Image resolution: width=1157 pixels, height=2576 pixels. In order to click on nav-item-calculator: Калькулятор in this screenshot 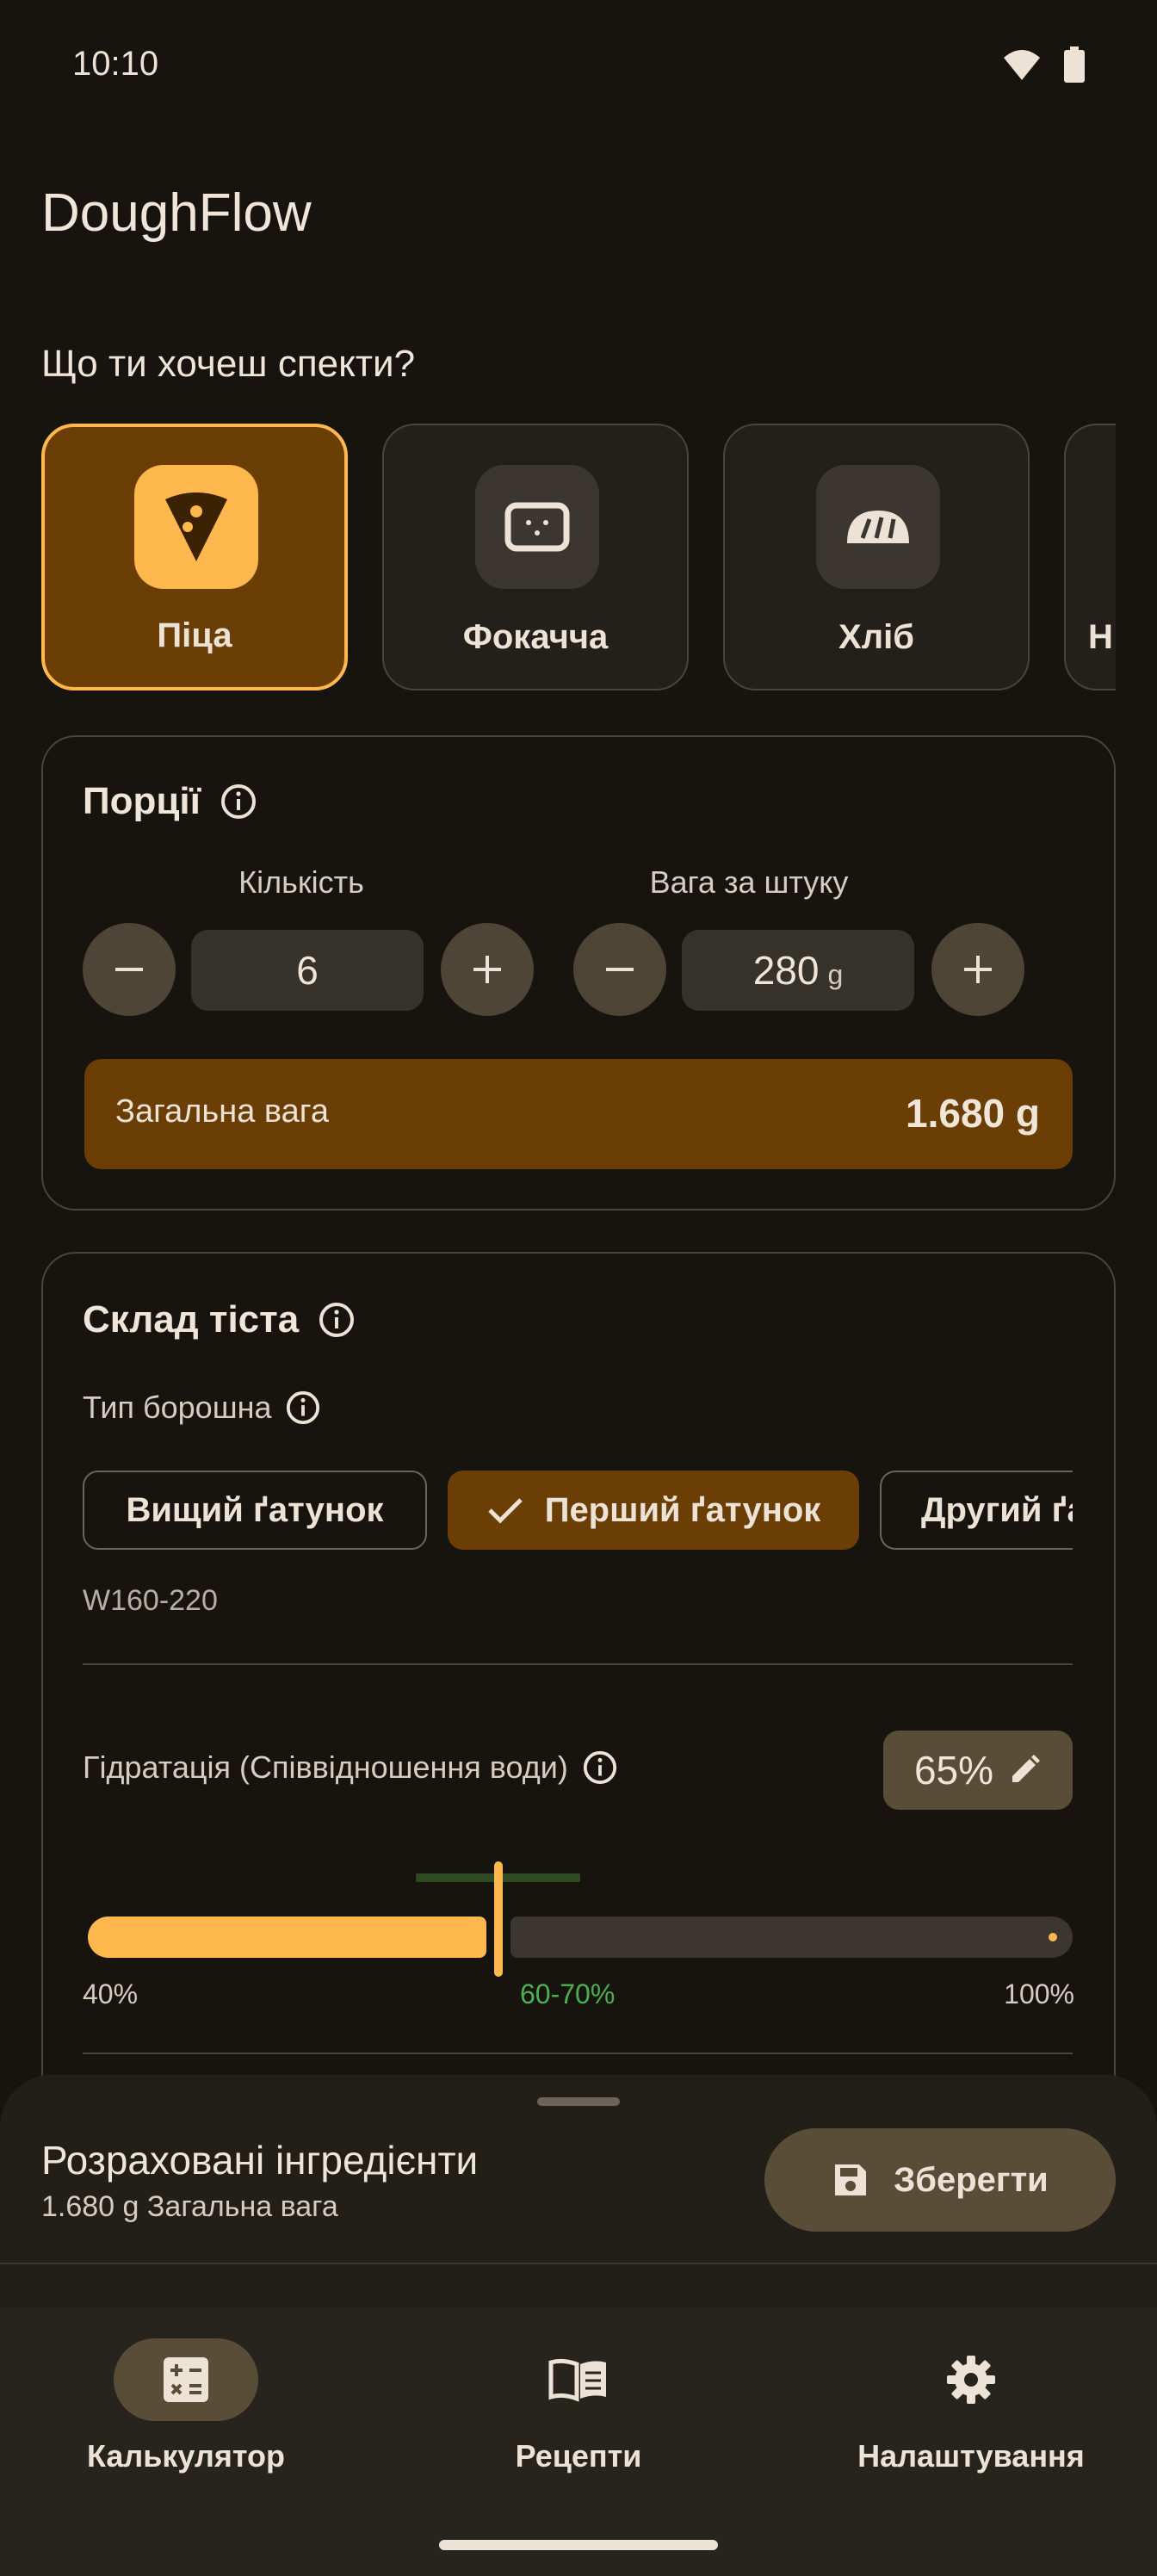, I will do `click(186, 2406)`.